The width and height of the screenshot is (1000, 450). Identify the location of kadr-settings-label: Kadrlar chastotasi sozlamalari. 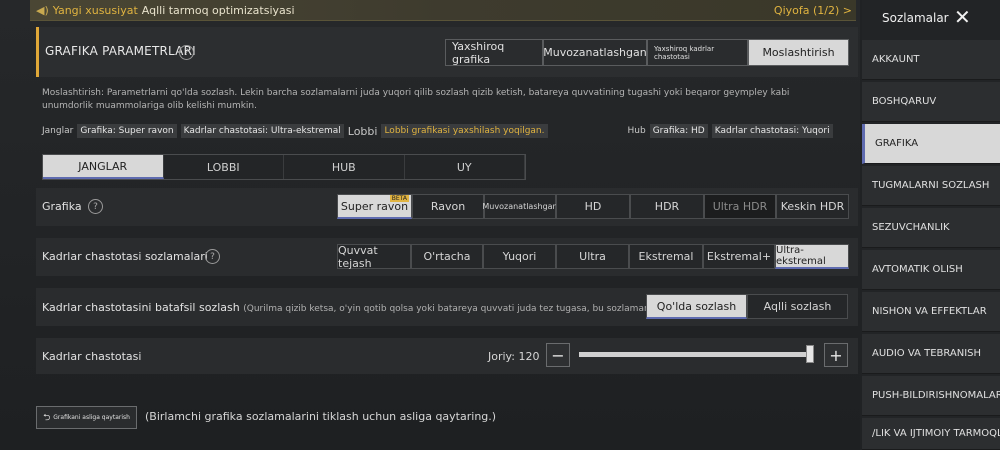
(125, 256).